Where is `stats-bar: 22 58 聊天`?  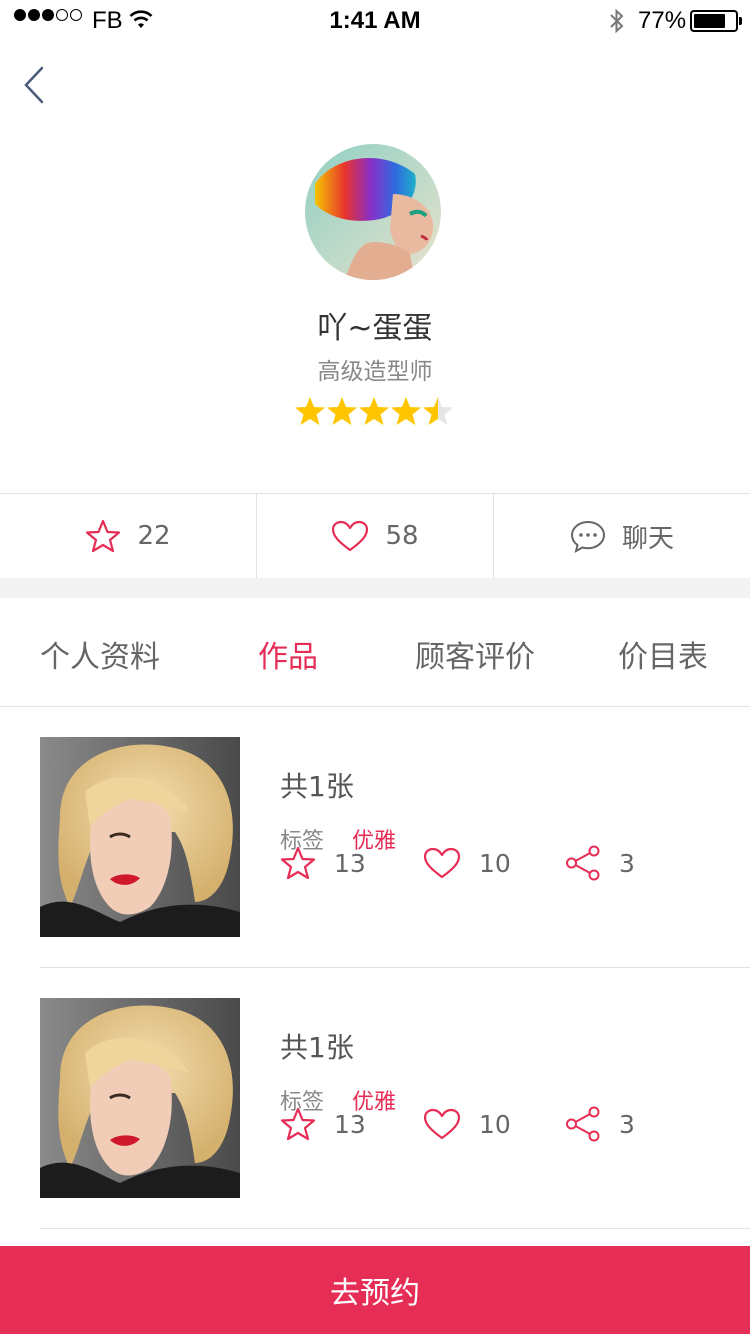 stats-bar: 22 58 聊天 is located at coordinates (375, 535).